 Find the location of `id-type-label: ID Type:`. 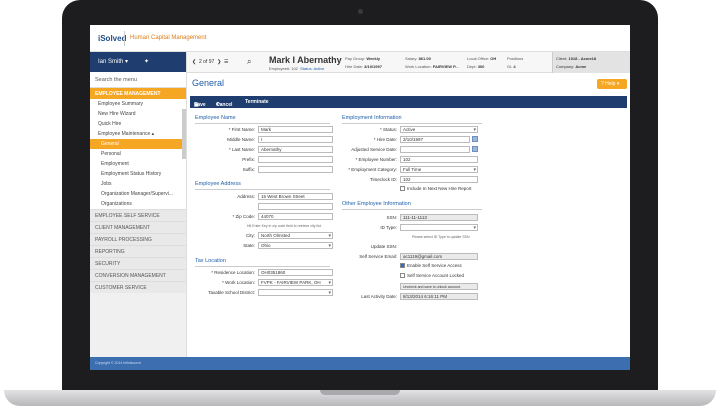

id-type-label: ID Type: is located at coordinates (388, 227).